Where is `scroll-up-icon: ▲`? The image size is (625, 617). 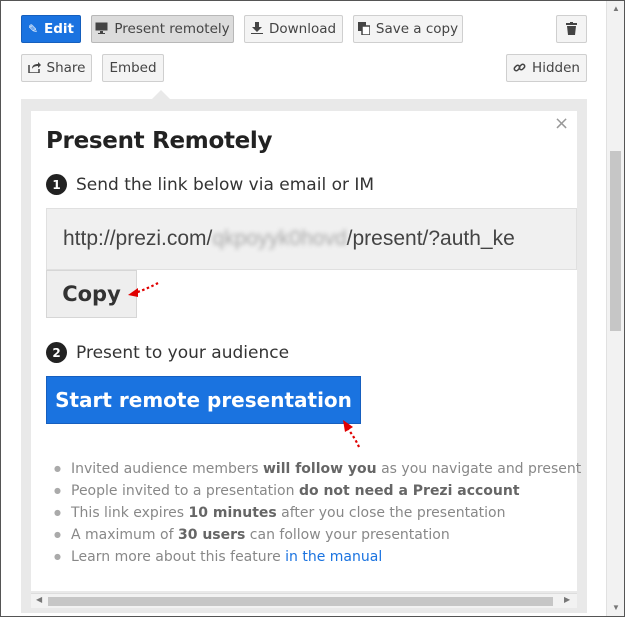
scroll-up-icon: ▲ is located at coordinates (616, 8).